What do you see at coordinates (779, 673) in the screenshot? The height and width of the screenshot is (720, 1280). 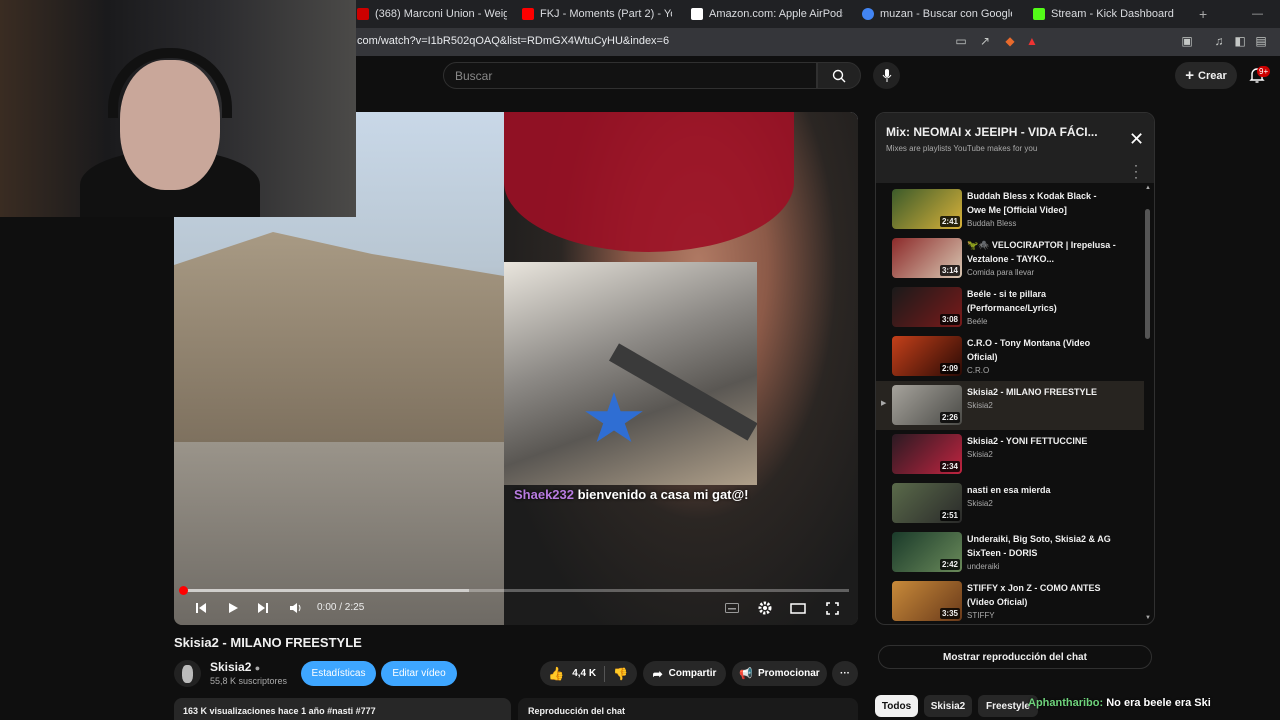 I see `promote-button: 📢 Promocionar` at bounding box center [779, 673].